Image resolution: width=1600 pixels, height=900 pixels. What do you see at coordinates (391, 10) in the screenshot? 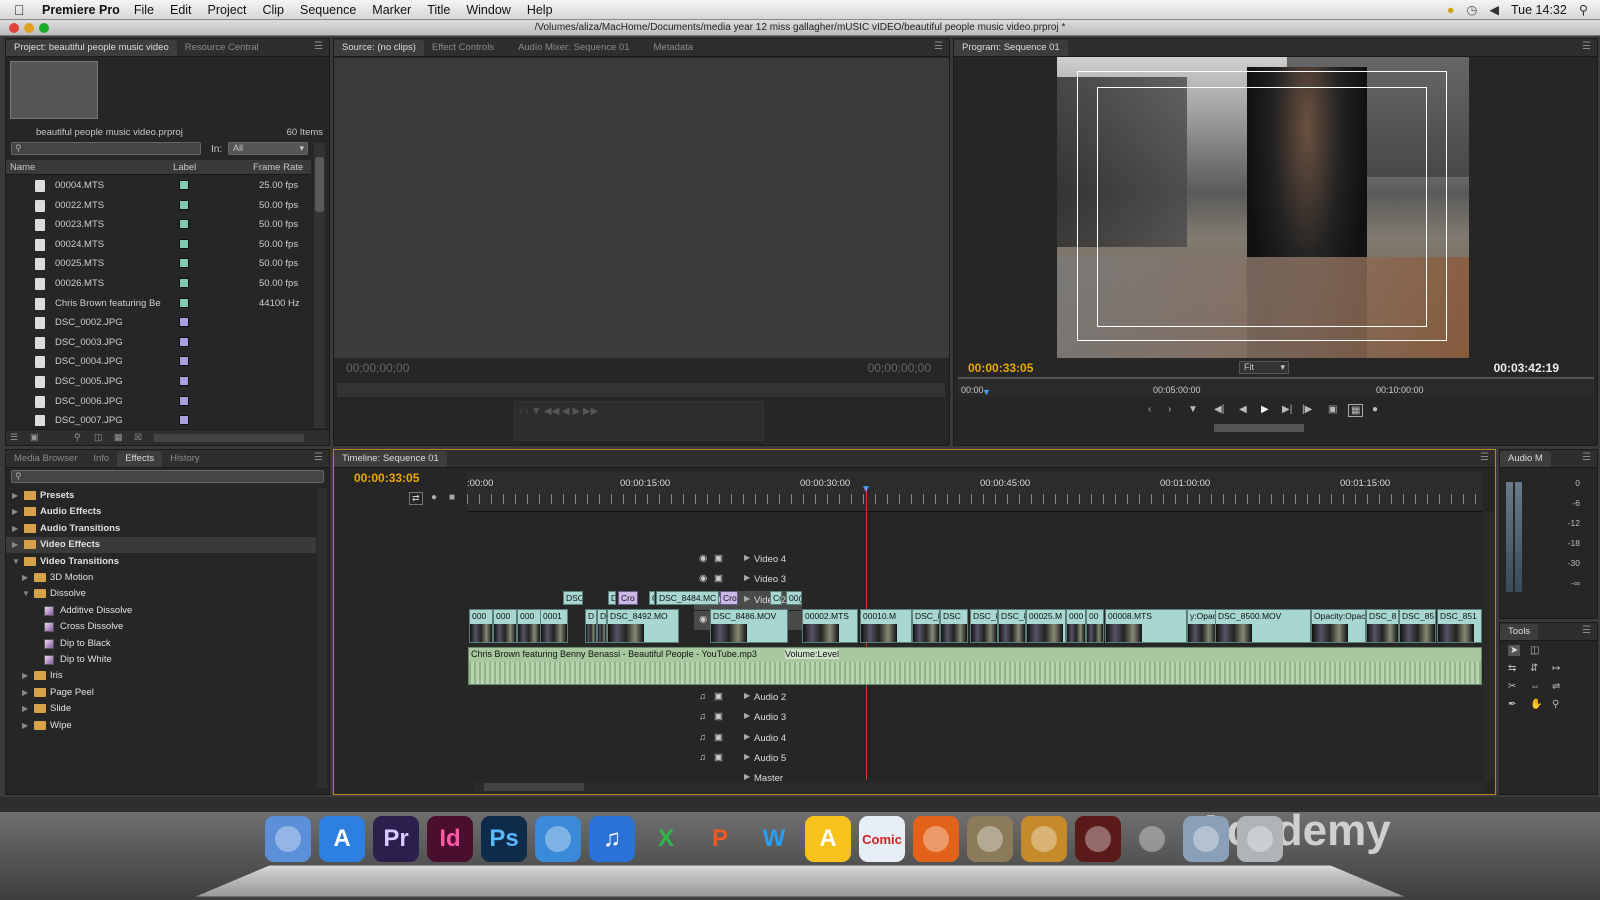
I see `menu-marker: Marker` at bounding box center [391, 10].